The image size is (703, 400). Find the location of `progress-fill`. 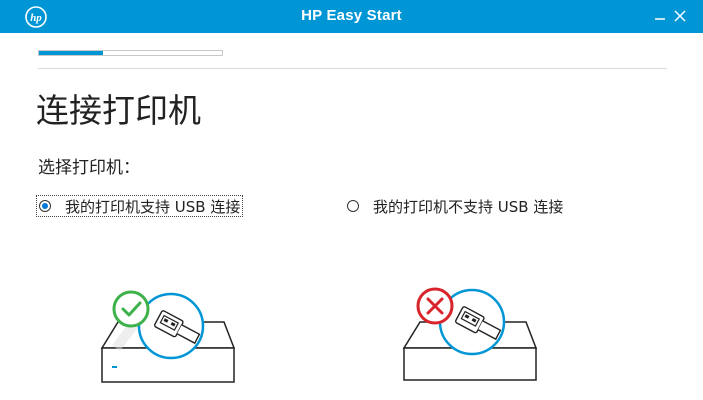

progress-fill is located at coordinates (71, 53).